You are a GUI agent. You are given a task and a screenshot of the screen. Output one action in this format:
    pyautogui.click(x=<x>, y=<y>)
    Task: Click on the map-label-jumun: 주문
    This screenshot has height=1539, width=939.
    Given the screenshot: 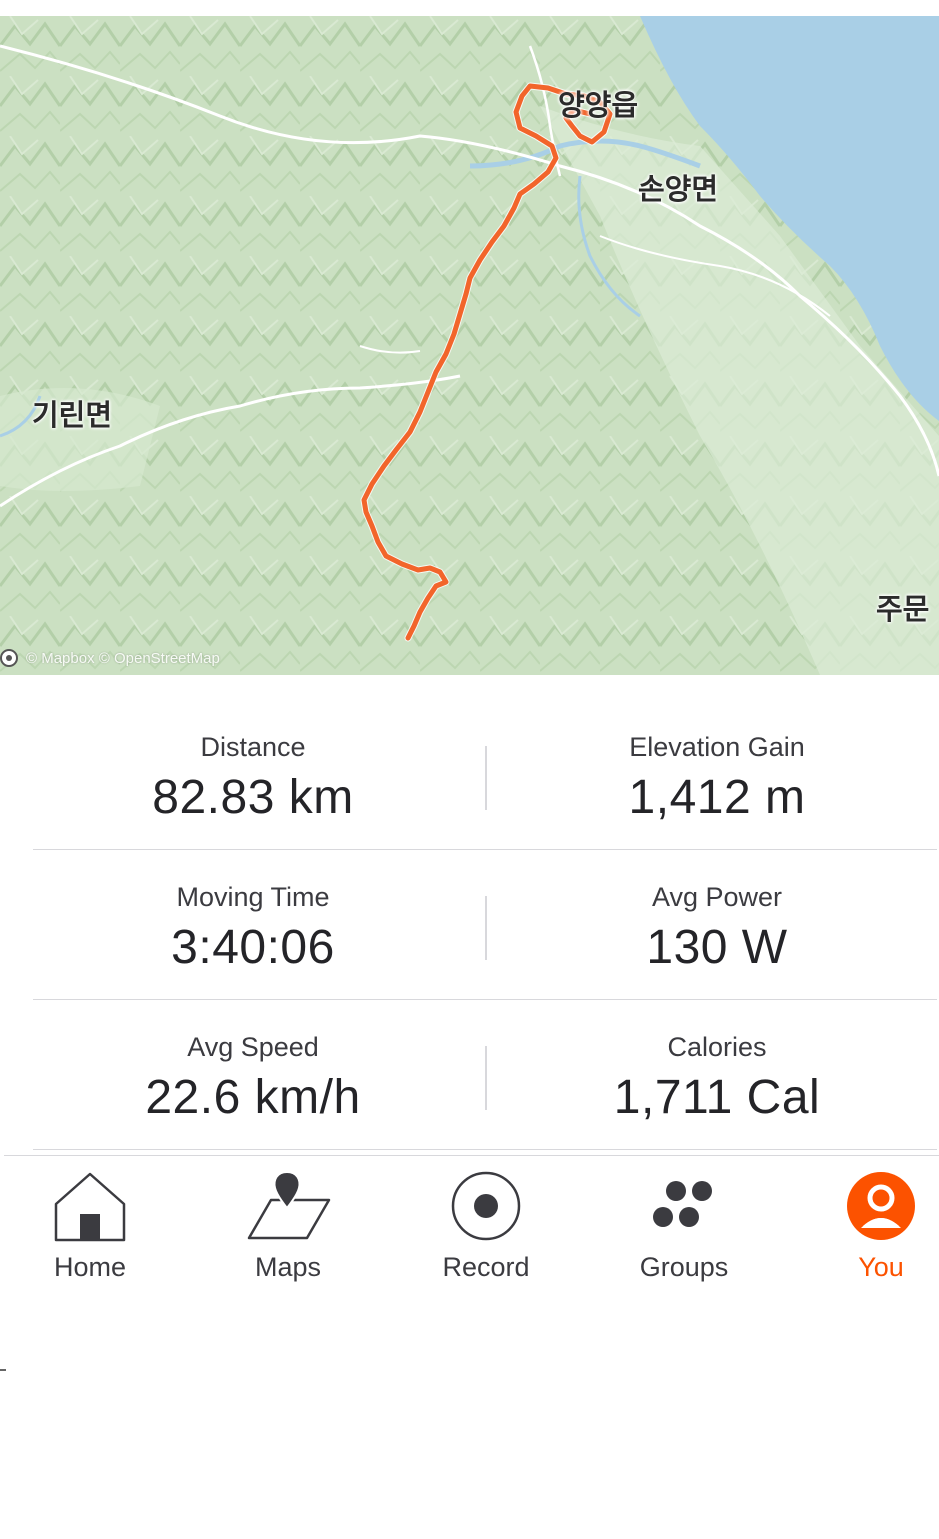 What is the action you would take?
    pyautogui.click(x=903, y=609)
    